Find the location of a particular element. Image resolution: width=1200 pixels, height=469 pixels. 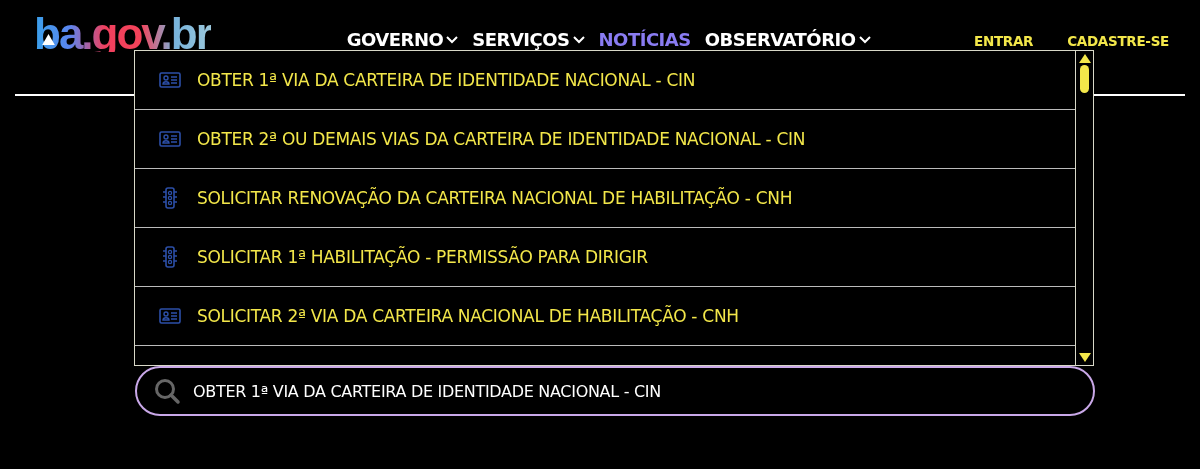

nav-menu-item: GOVERNO is located at coordinates (402, 39).